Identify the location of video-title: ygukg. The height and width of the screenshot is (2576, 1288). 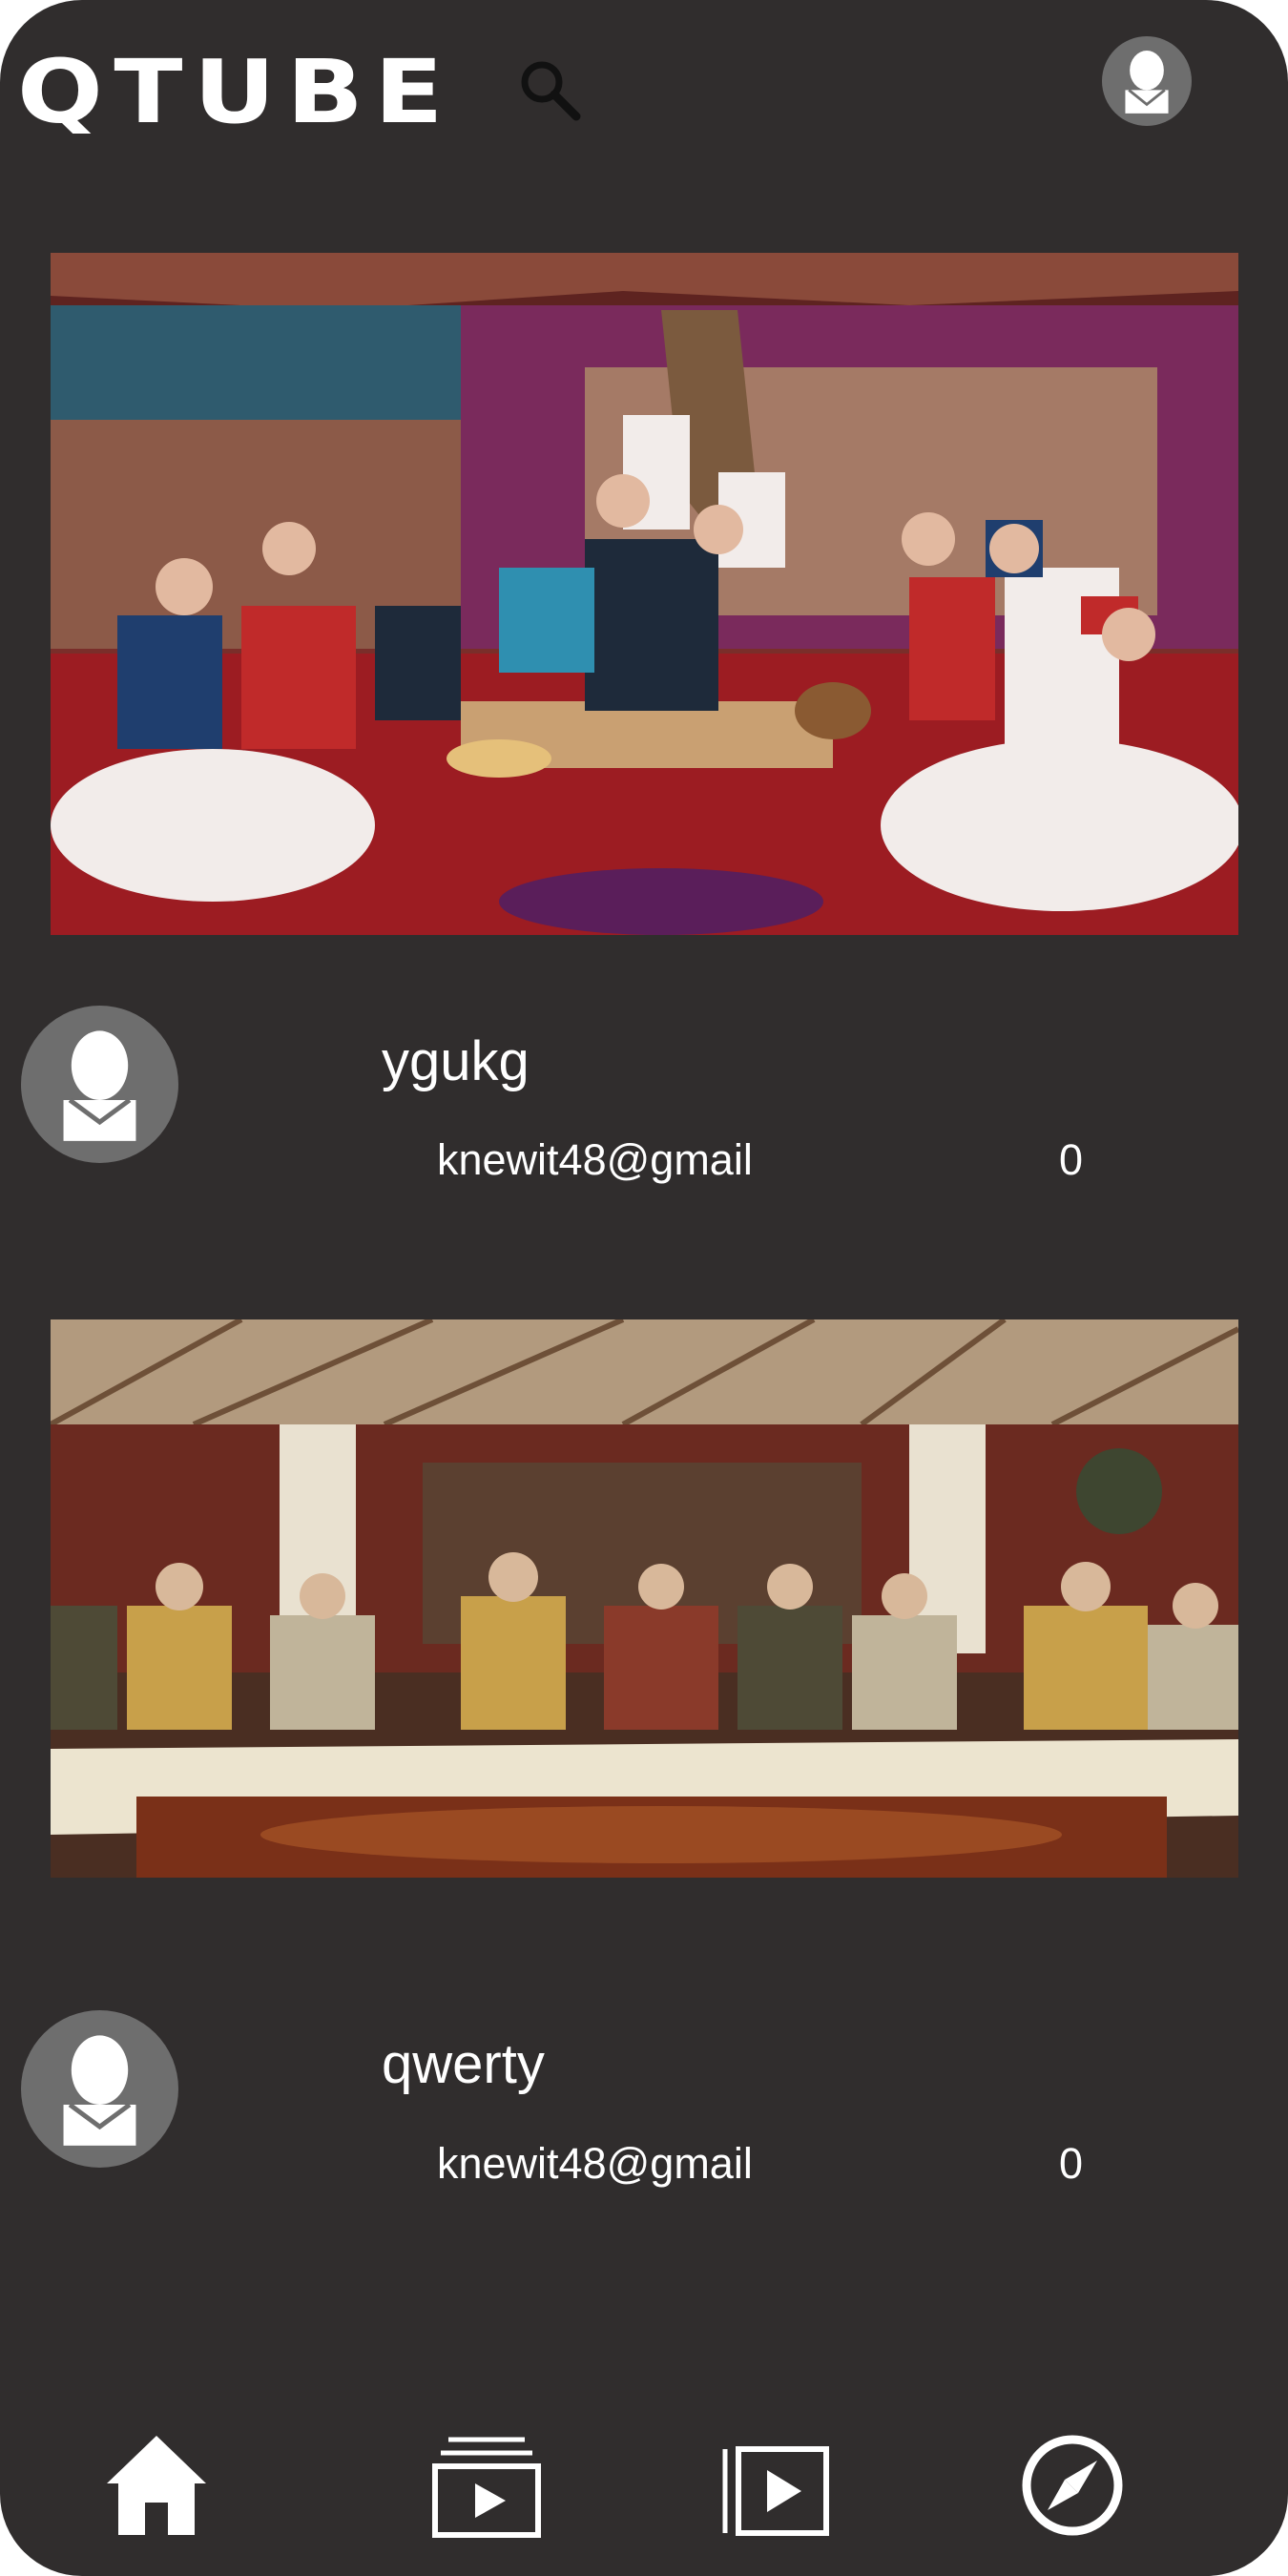
(456, 1062).